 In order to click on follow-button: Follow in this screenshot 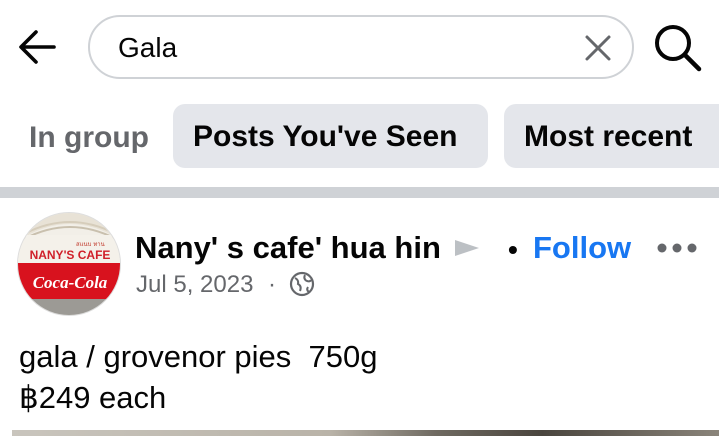, I will do `click(582, 248)`.